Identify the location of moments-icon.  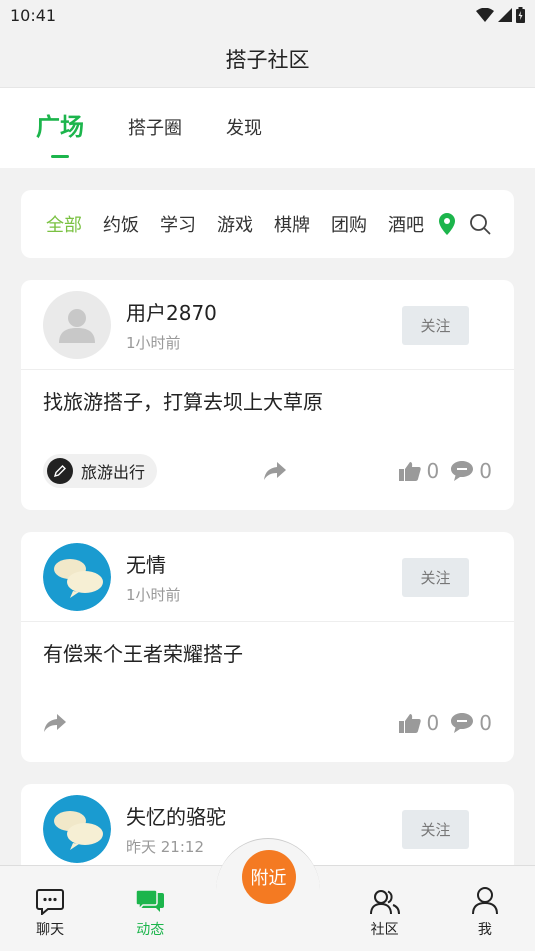
(150, 900).